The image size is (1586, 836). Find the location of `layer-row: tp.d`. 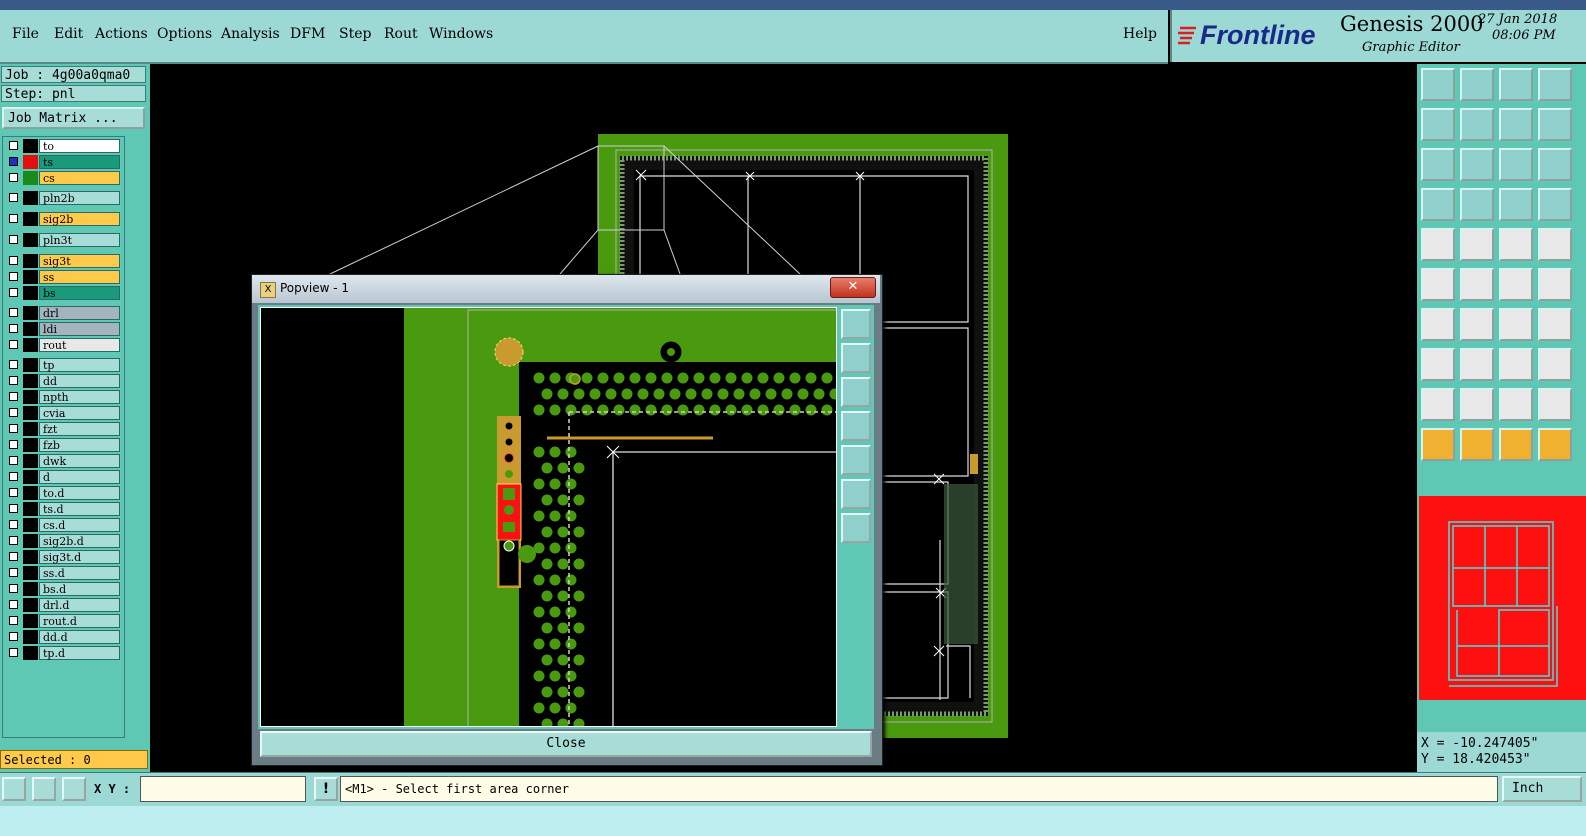

layer-row: tp.d is located at coordinates (63, 653).